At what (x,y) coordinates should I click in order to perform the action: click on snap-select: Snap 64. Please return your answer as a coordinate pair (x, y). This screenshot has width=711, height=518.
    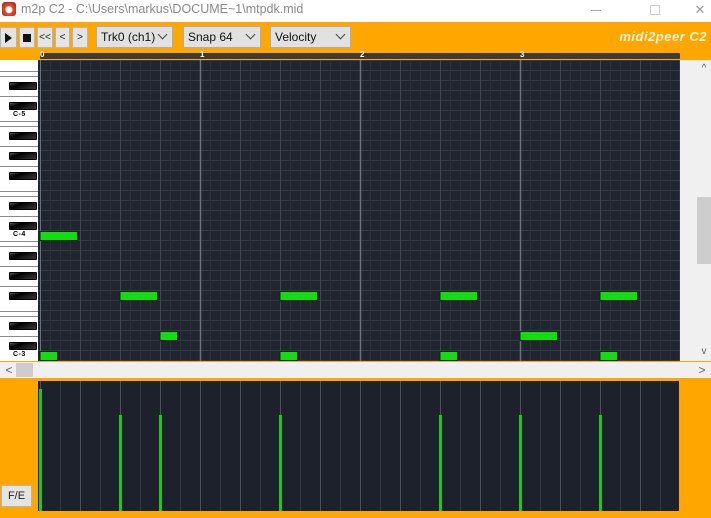
    Looking at the image, I should click on (222, 37).